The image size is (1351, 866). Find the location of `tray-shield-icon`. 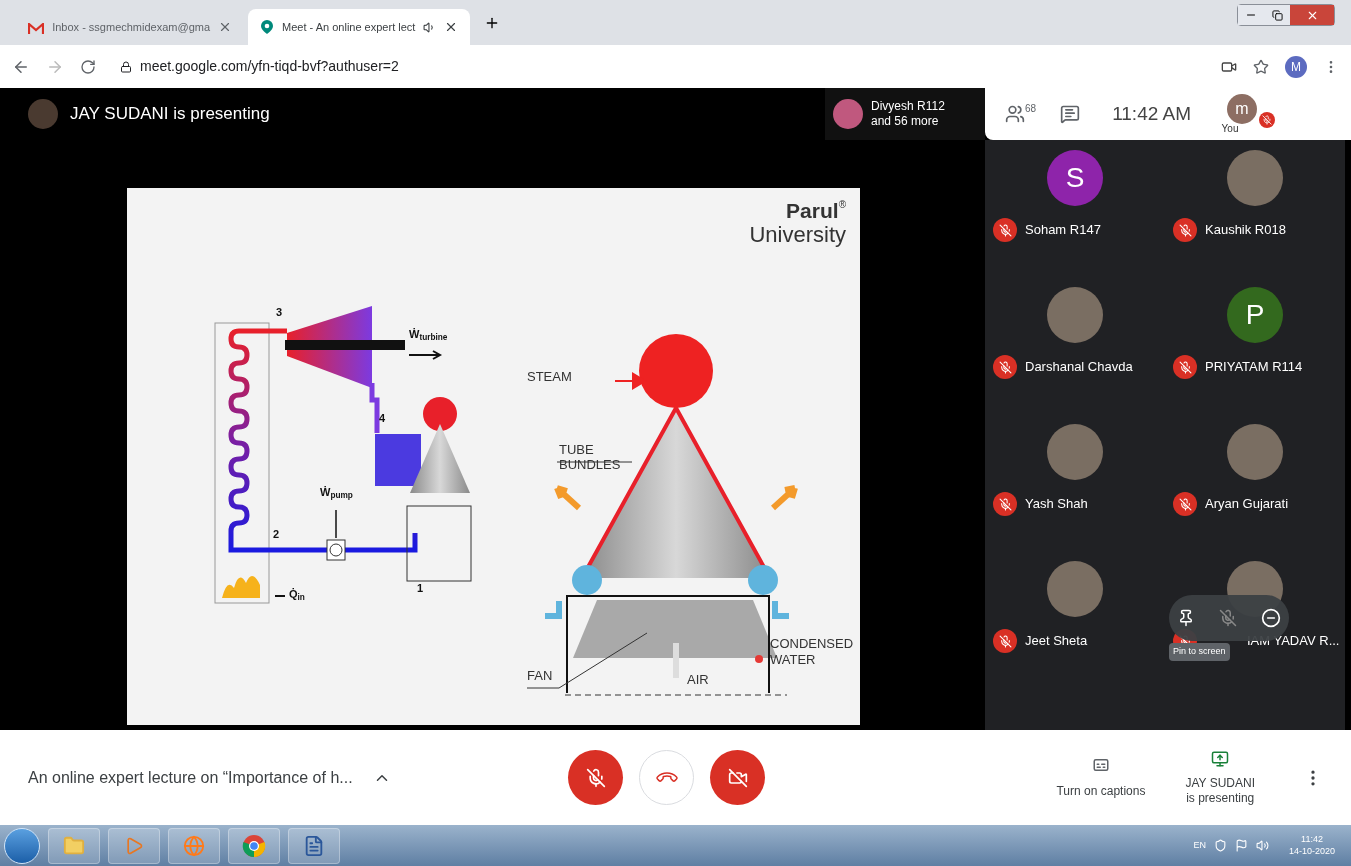

tray-shield-icon is located at coordinates (1220, 845).